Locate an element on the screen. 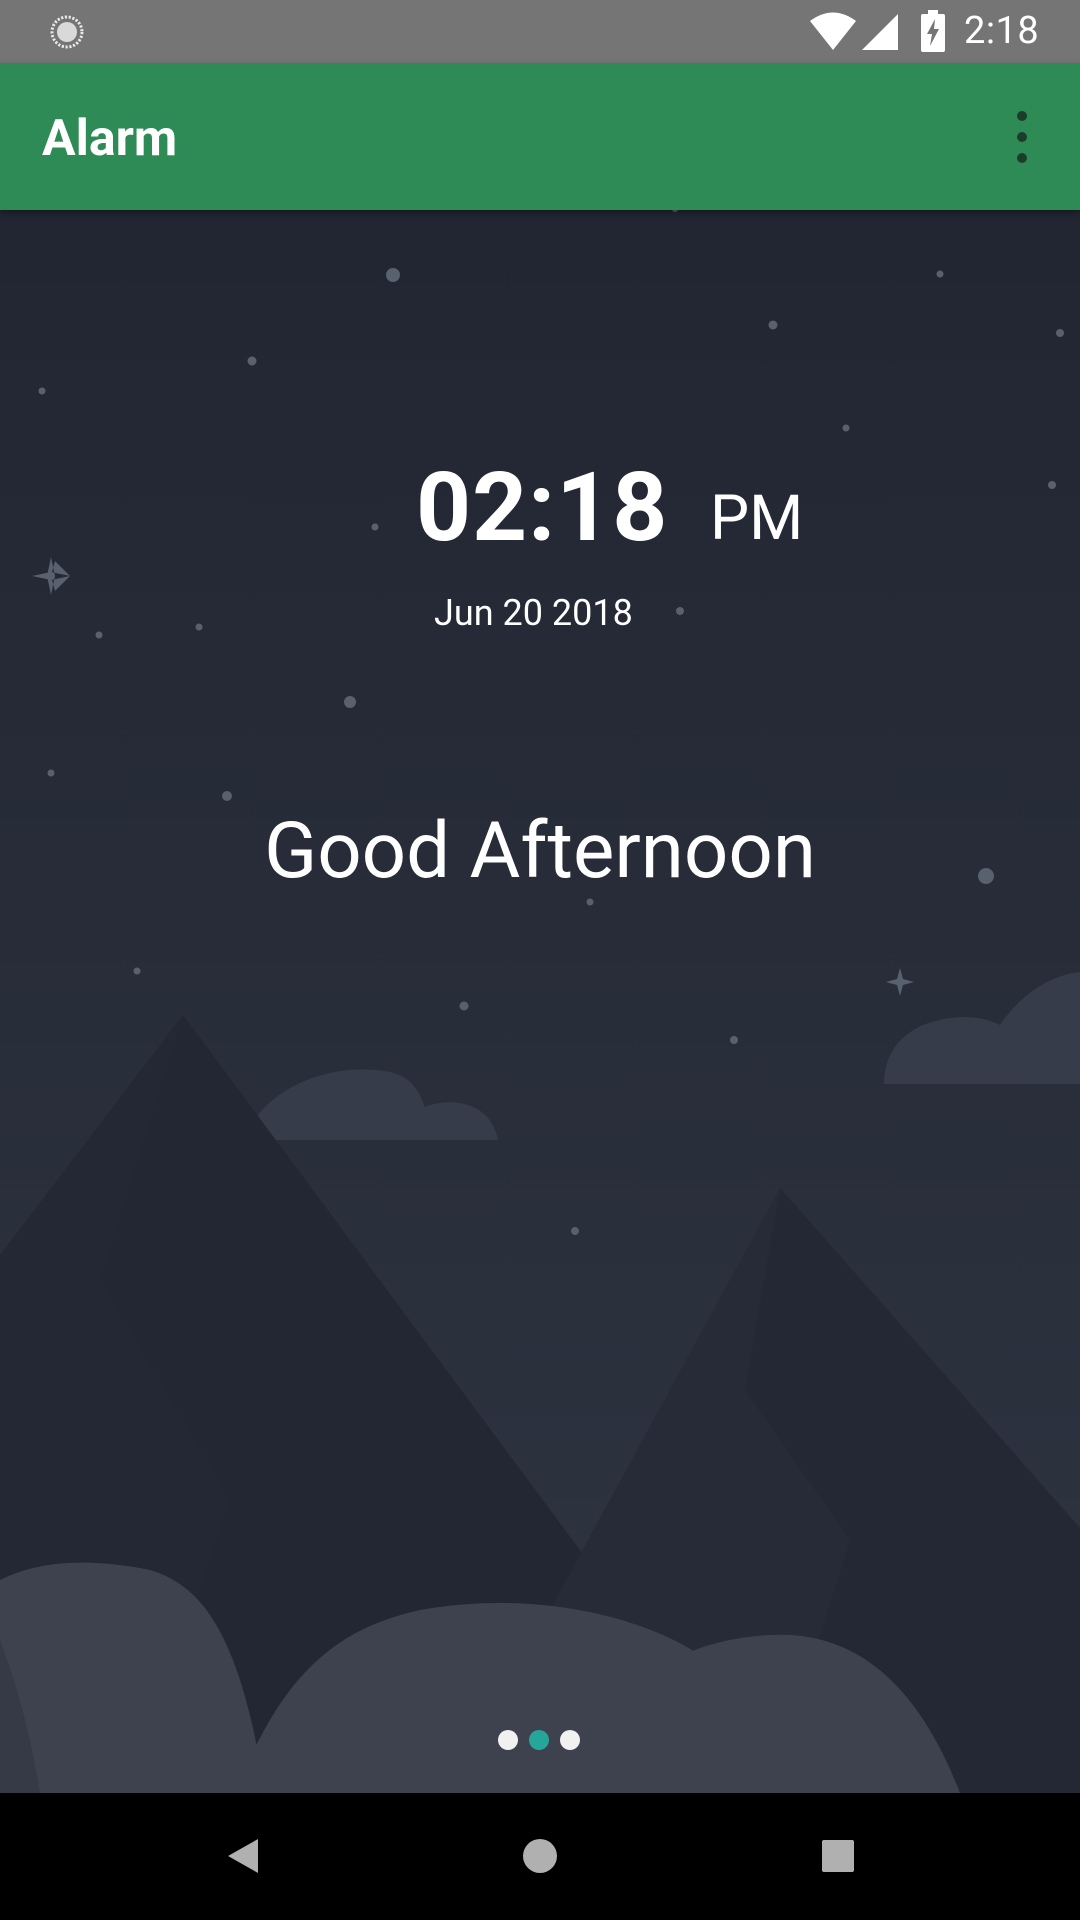  status-bar: 2:18 is located at coordinates (540, 31).